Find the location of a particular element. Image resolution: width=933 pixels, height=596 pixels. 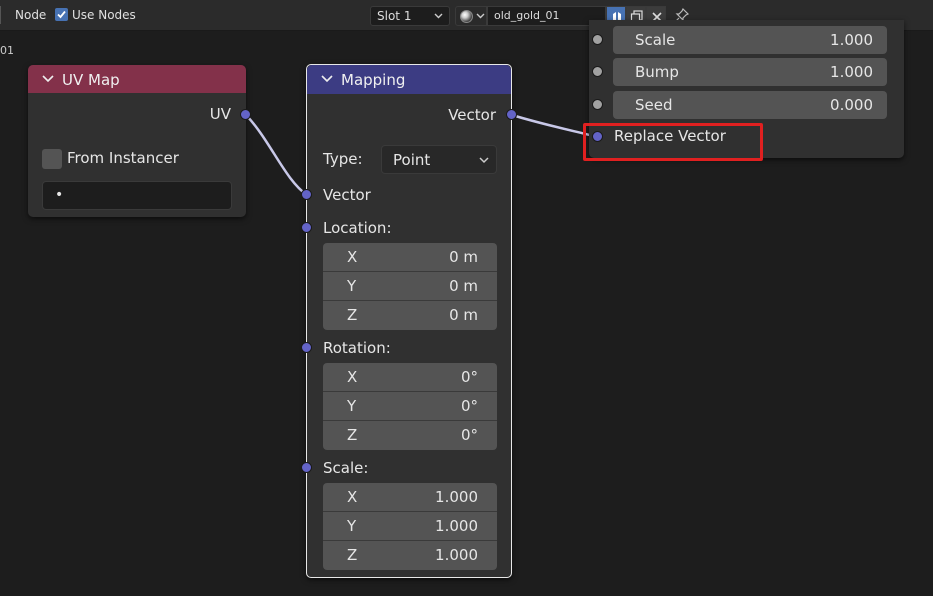

bump-field: Bump 1.000 is located at coordinates (750, 72).